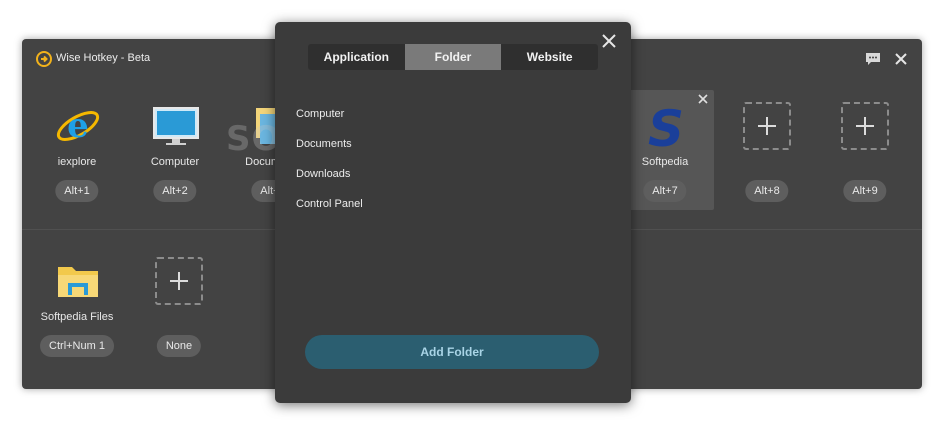 This screenshot has width=944, height=425. I want to click on chat-bubble-icon, so click(873, 59).